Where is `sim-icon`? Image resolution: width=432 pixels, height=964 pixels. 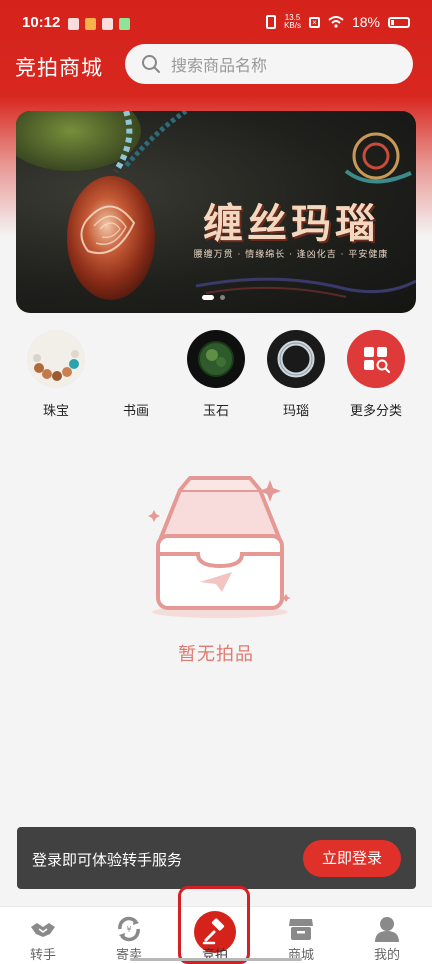
sim-icon is located at coordinates (73, 24).